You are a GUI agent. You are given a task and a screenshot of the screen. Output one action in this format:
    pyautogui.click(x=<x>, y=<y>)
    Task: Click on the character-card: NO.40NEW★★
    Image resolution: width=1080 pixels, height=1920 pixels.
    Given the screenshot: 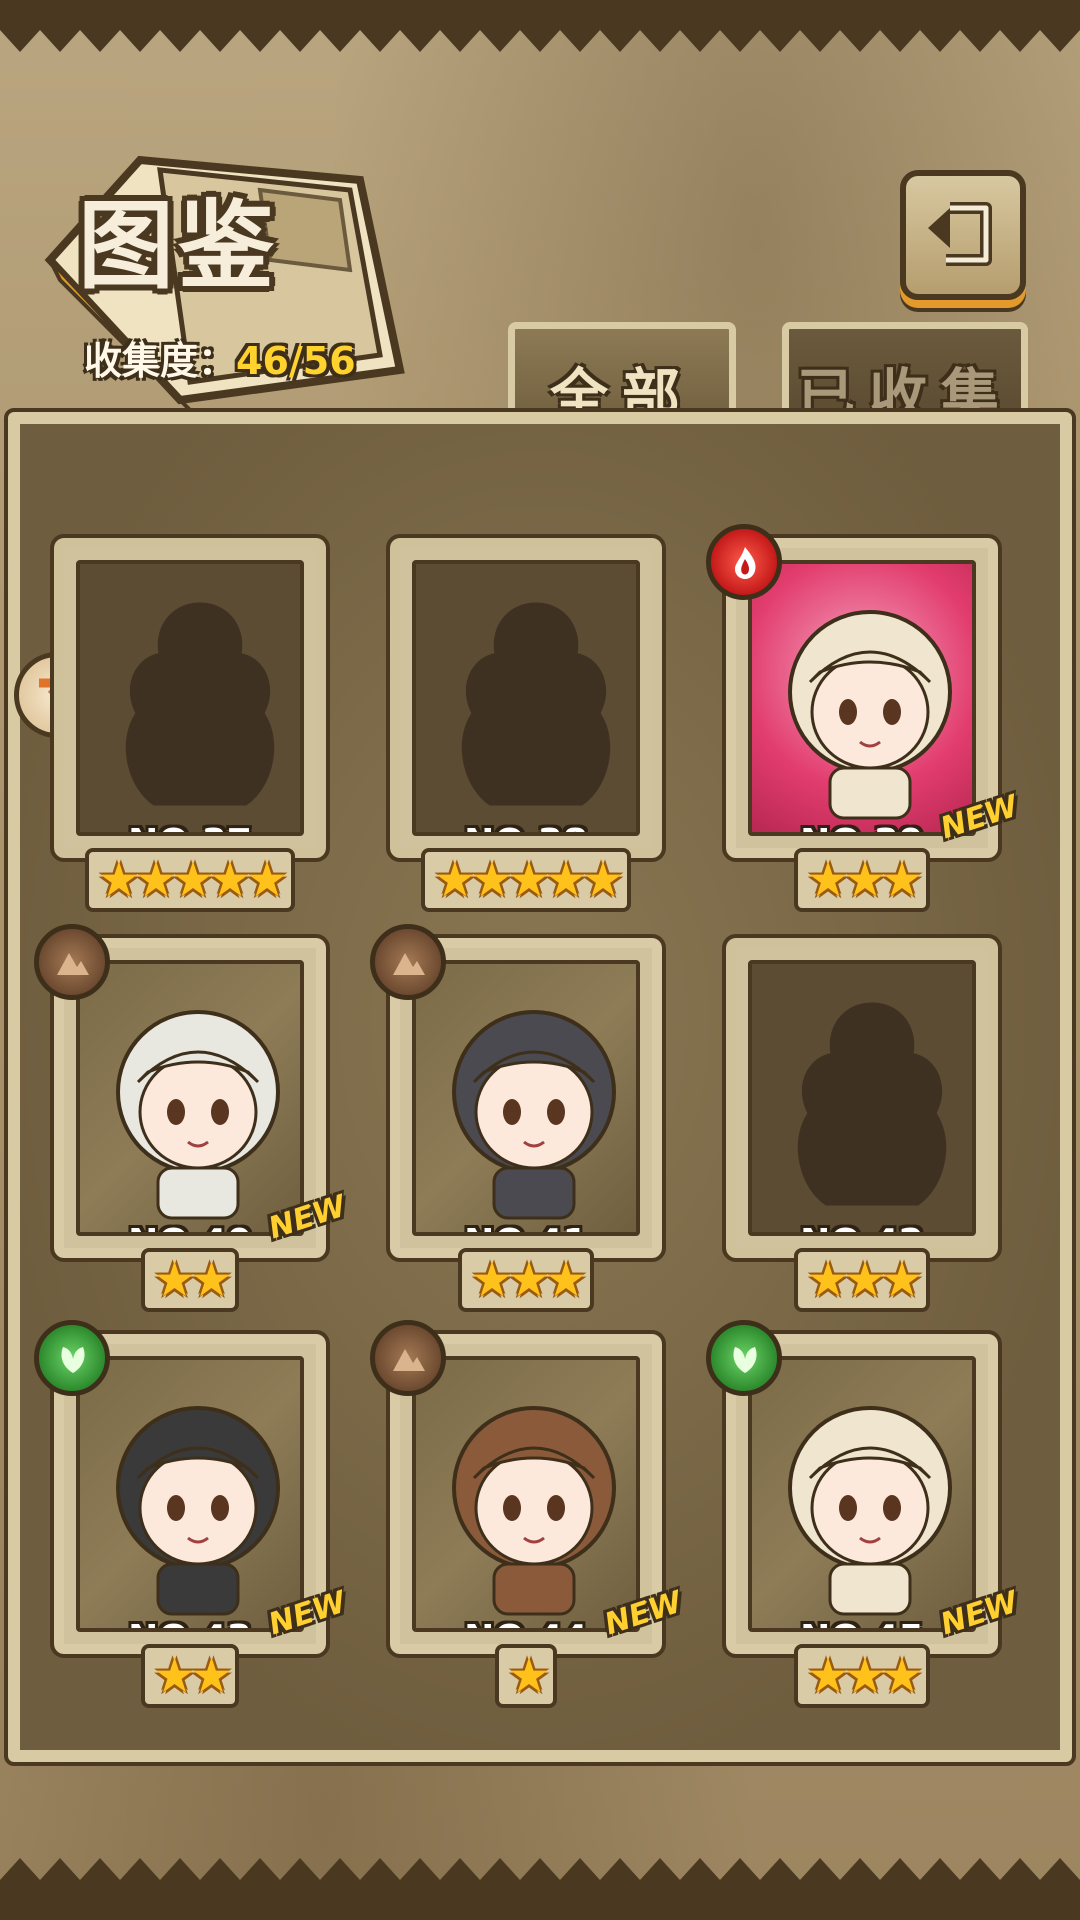 What is the action you would take?
    pyautogui.click(x=192, y=1118)
    